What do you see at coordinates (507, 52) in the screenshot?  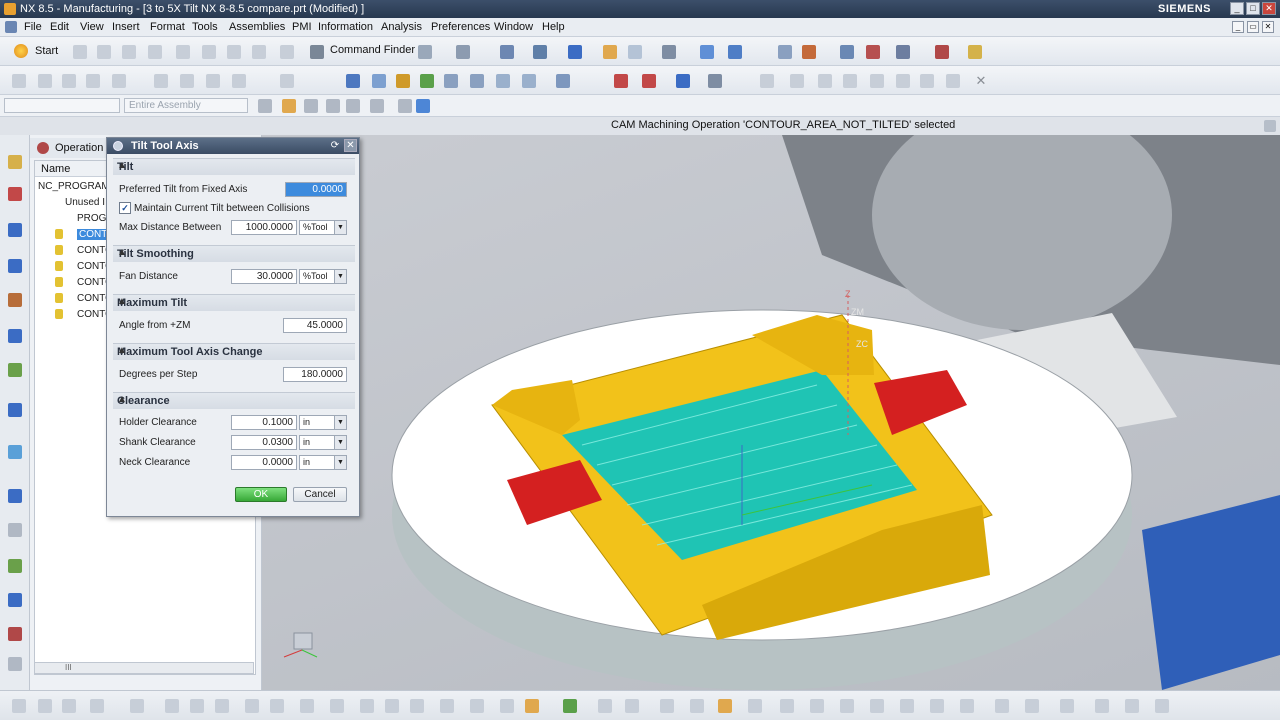 I see `fit-icon` at bounding box center [507, 52].